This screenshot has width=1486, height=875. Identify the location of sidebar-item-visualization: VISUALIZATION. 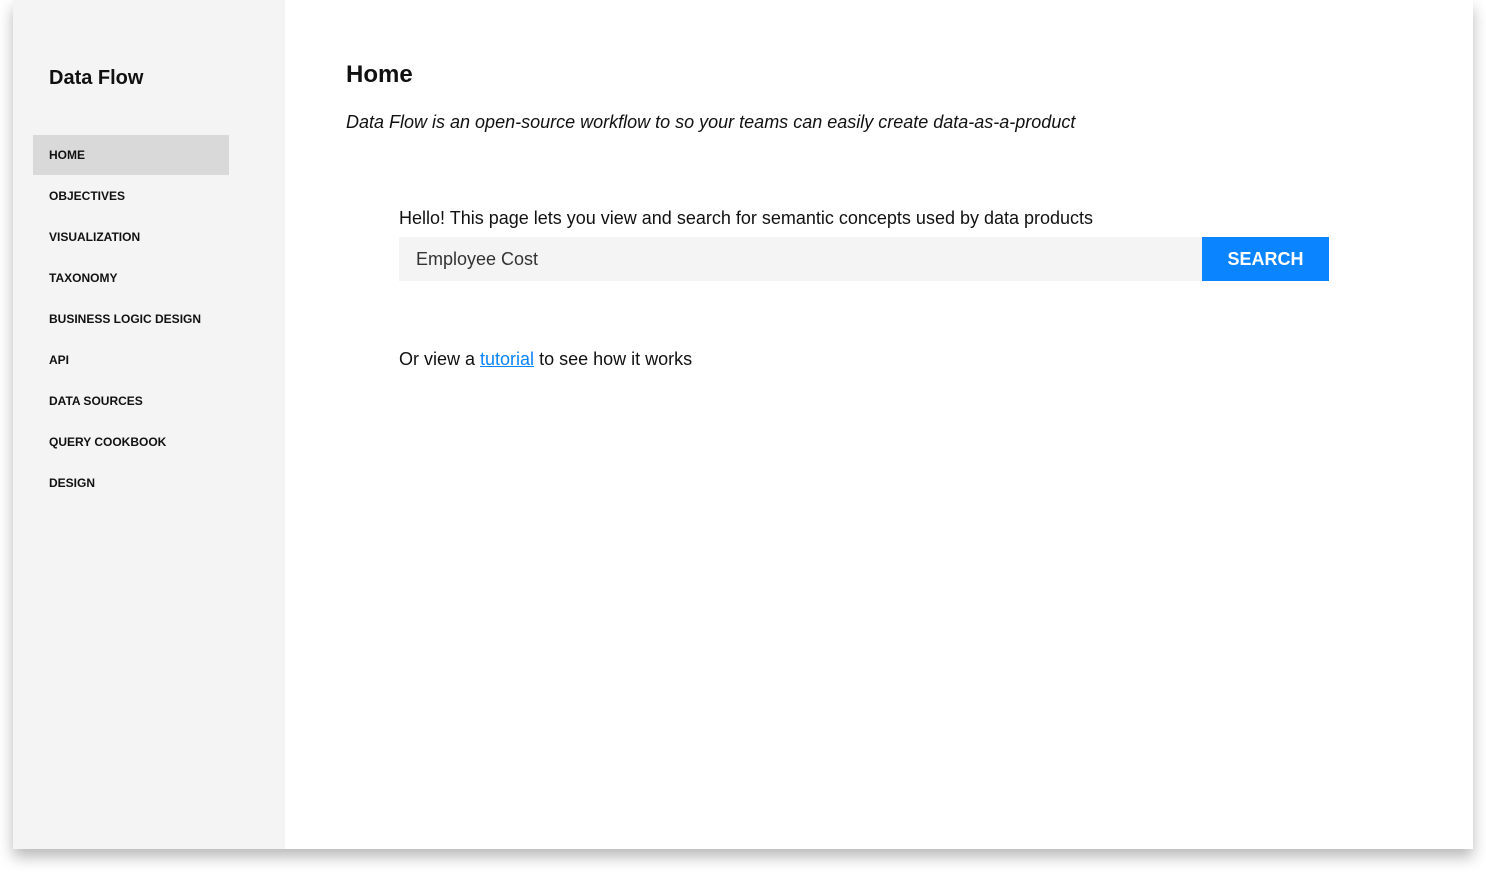
(131, 237).